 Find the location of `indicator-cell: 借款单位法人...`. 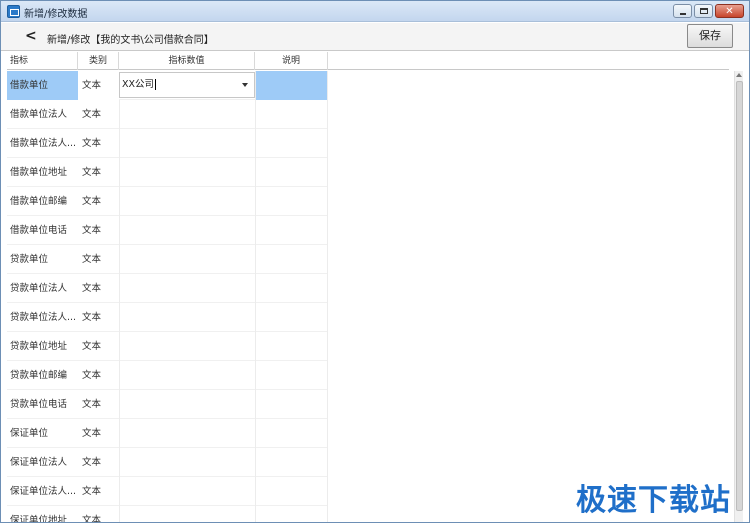

indicator-cell: 借款单位法人... is located at coordinates (43, 143).